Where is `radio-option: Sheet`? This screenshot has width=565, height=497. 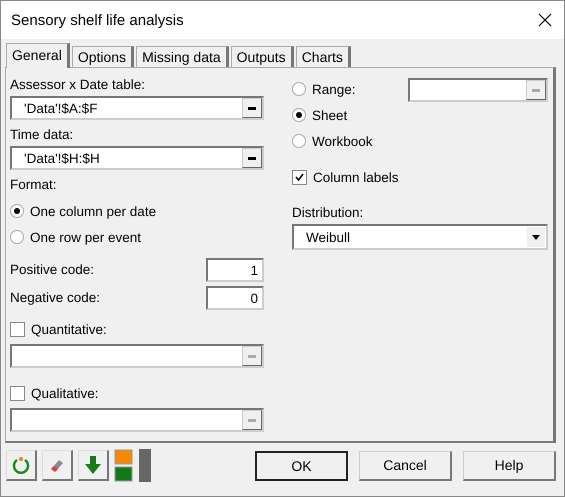
radio-option: Sheet is located at coordinates (332, 115).